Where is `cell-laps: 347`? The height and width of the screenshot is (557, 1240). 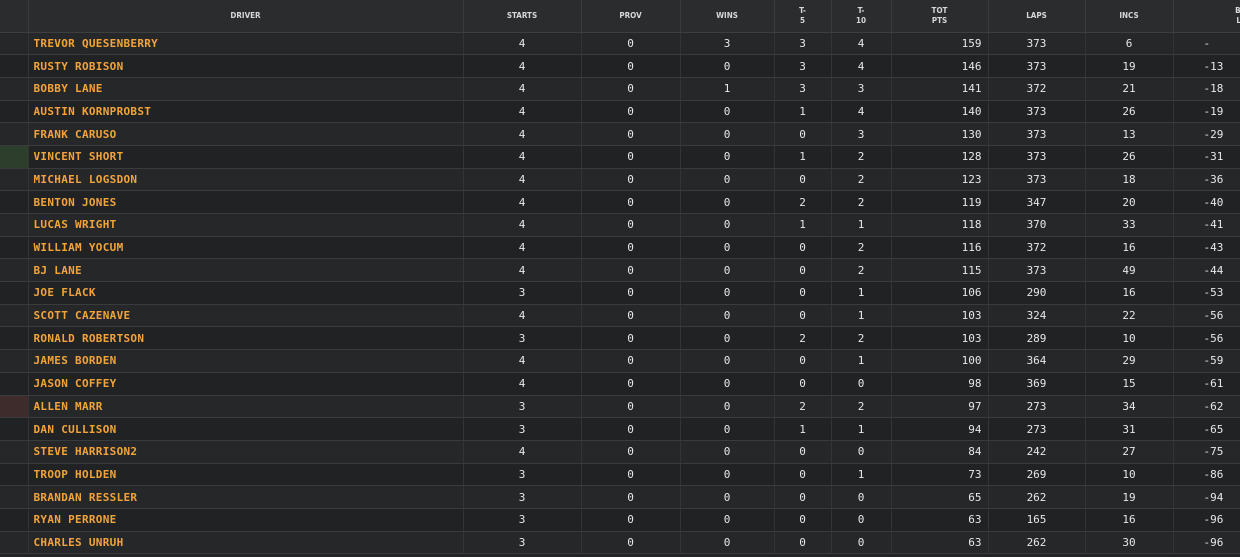
cell-laps: 347 is located at coordinates (1037, 202).